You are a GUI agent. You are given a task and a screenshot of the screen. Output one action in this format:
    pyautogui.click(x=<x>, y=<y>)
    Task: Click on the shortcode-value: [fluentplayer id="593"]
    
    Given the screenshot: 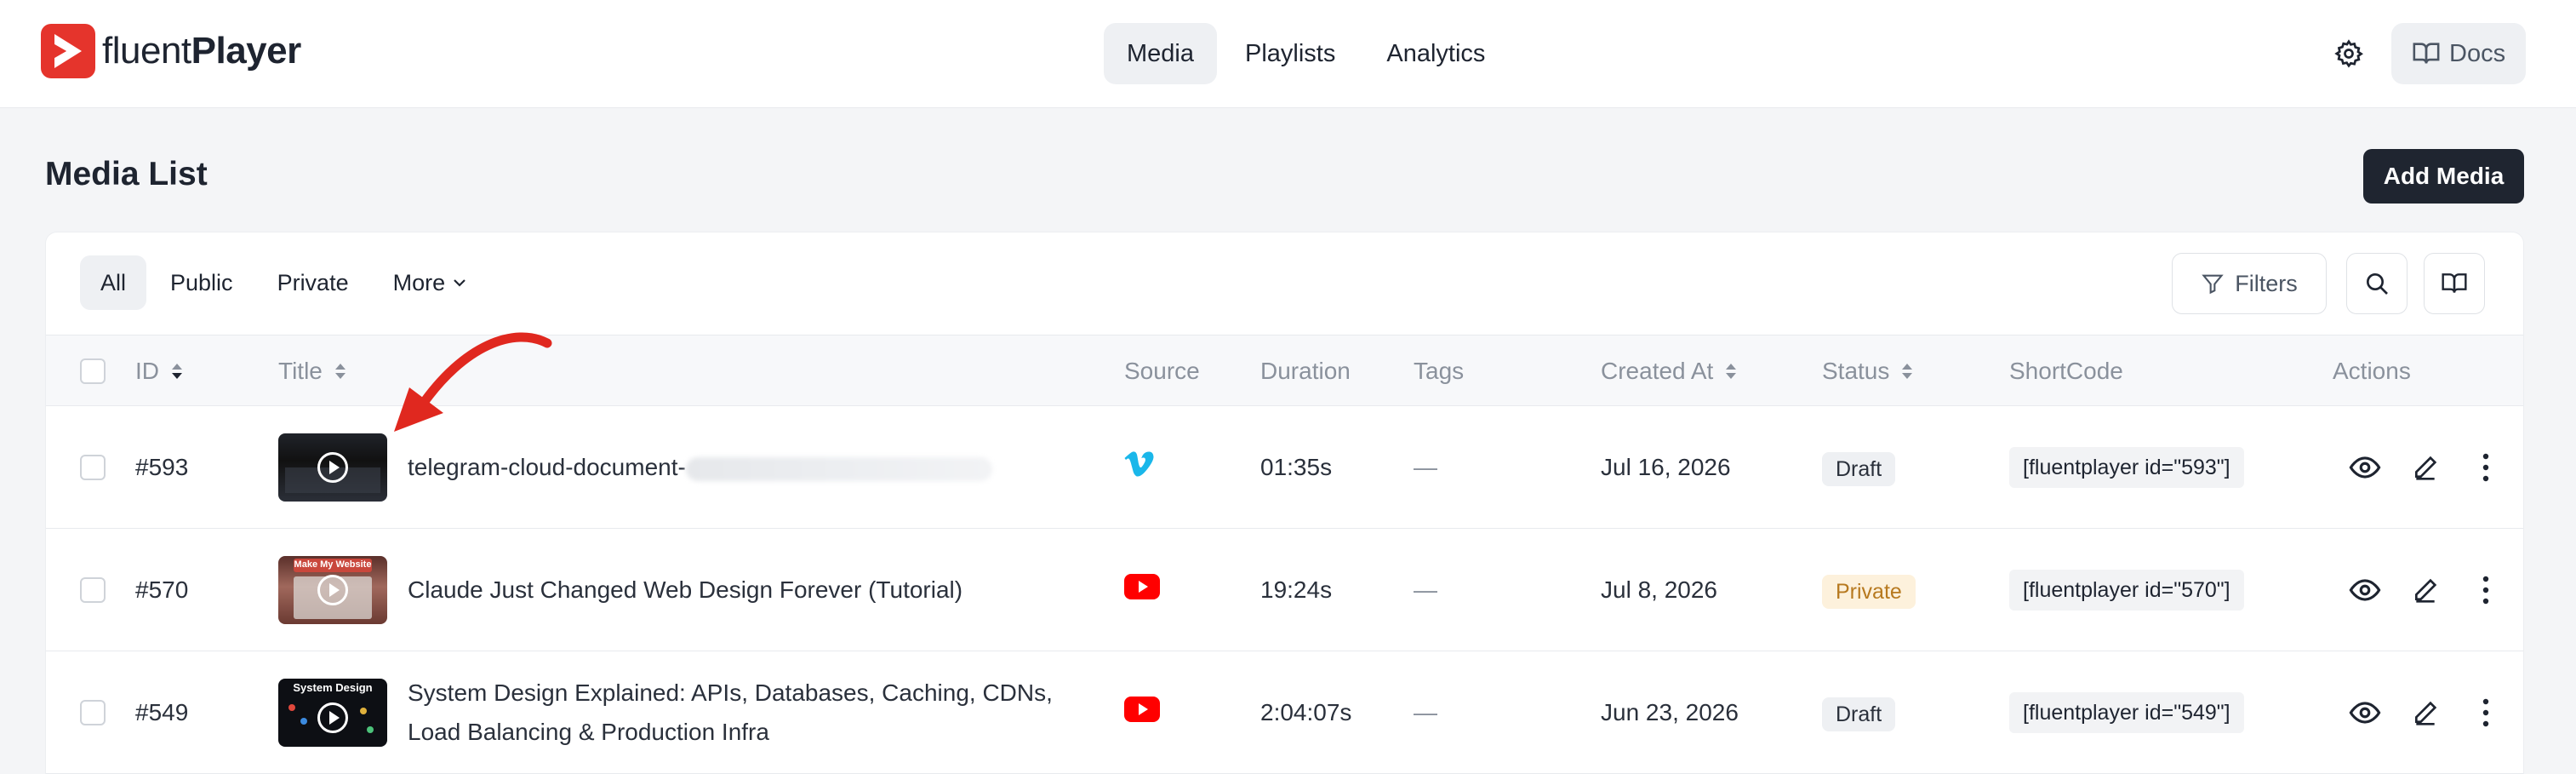 What is the action you would take?
    pyautogui.click(x=2126, y=468)
    